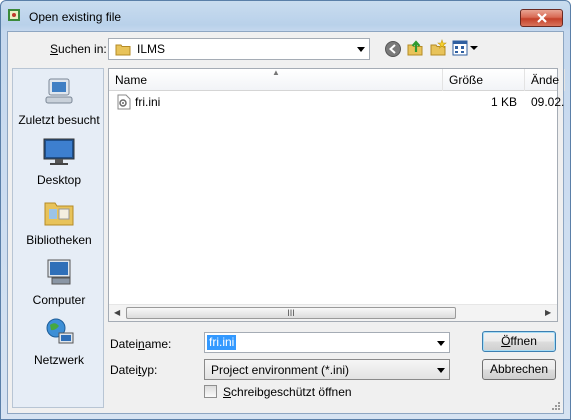  What do you see at coordinates (59, 120) in the screenshot?
I see `place-label: Zuletzt besucht` at bounding box center [59, 120].